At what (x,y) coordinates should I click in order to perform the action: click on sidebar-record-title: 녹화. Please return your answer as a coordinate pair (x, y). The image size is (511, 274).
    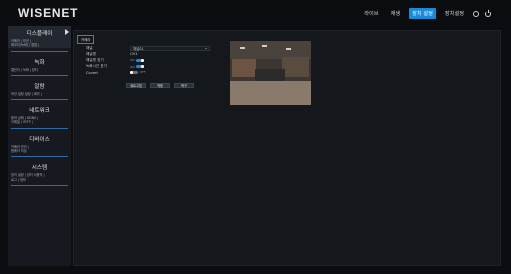
    Looking at the image, I should click on (39, 62).